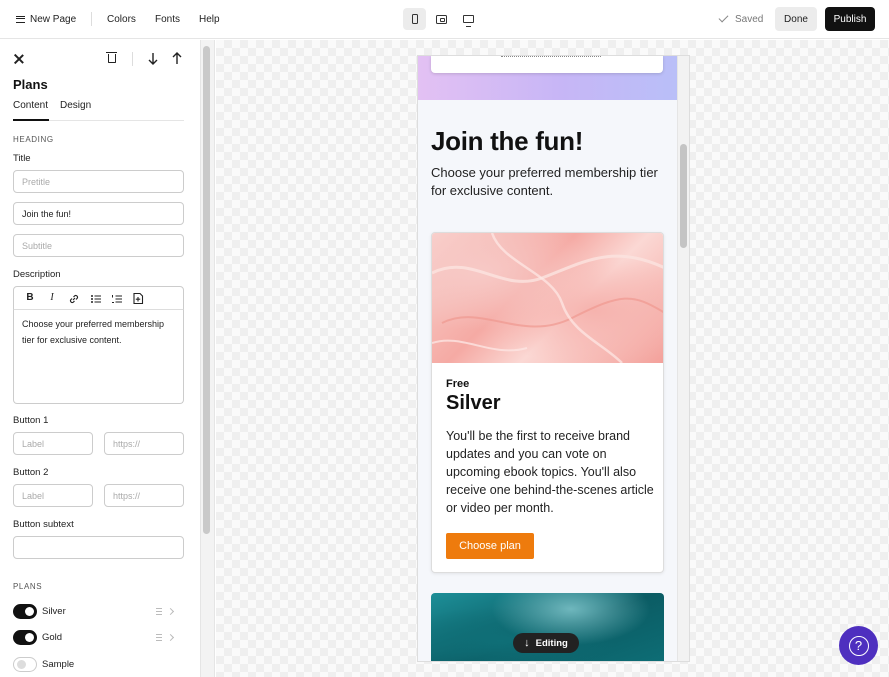  I want to click on help-button: ?, so click(858, 645).